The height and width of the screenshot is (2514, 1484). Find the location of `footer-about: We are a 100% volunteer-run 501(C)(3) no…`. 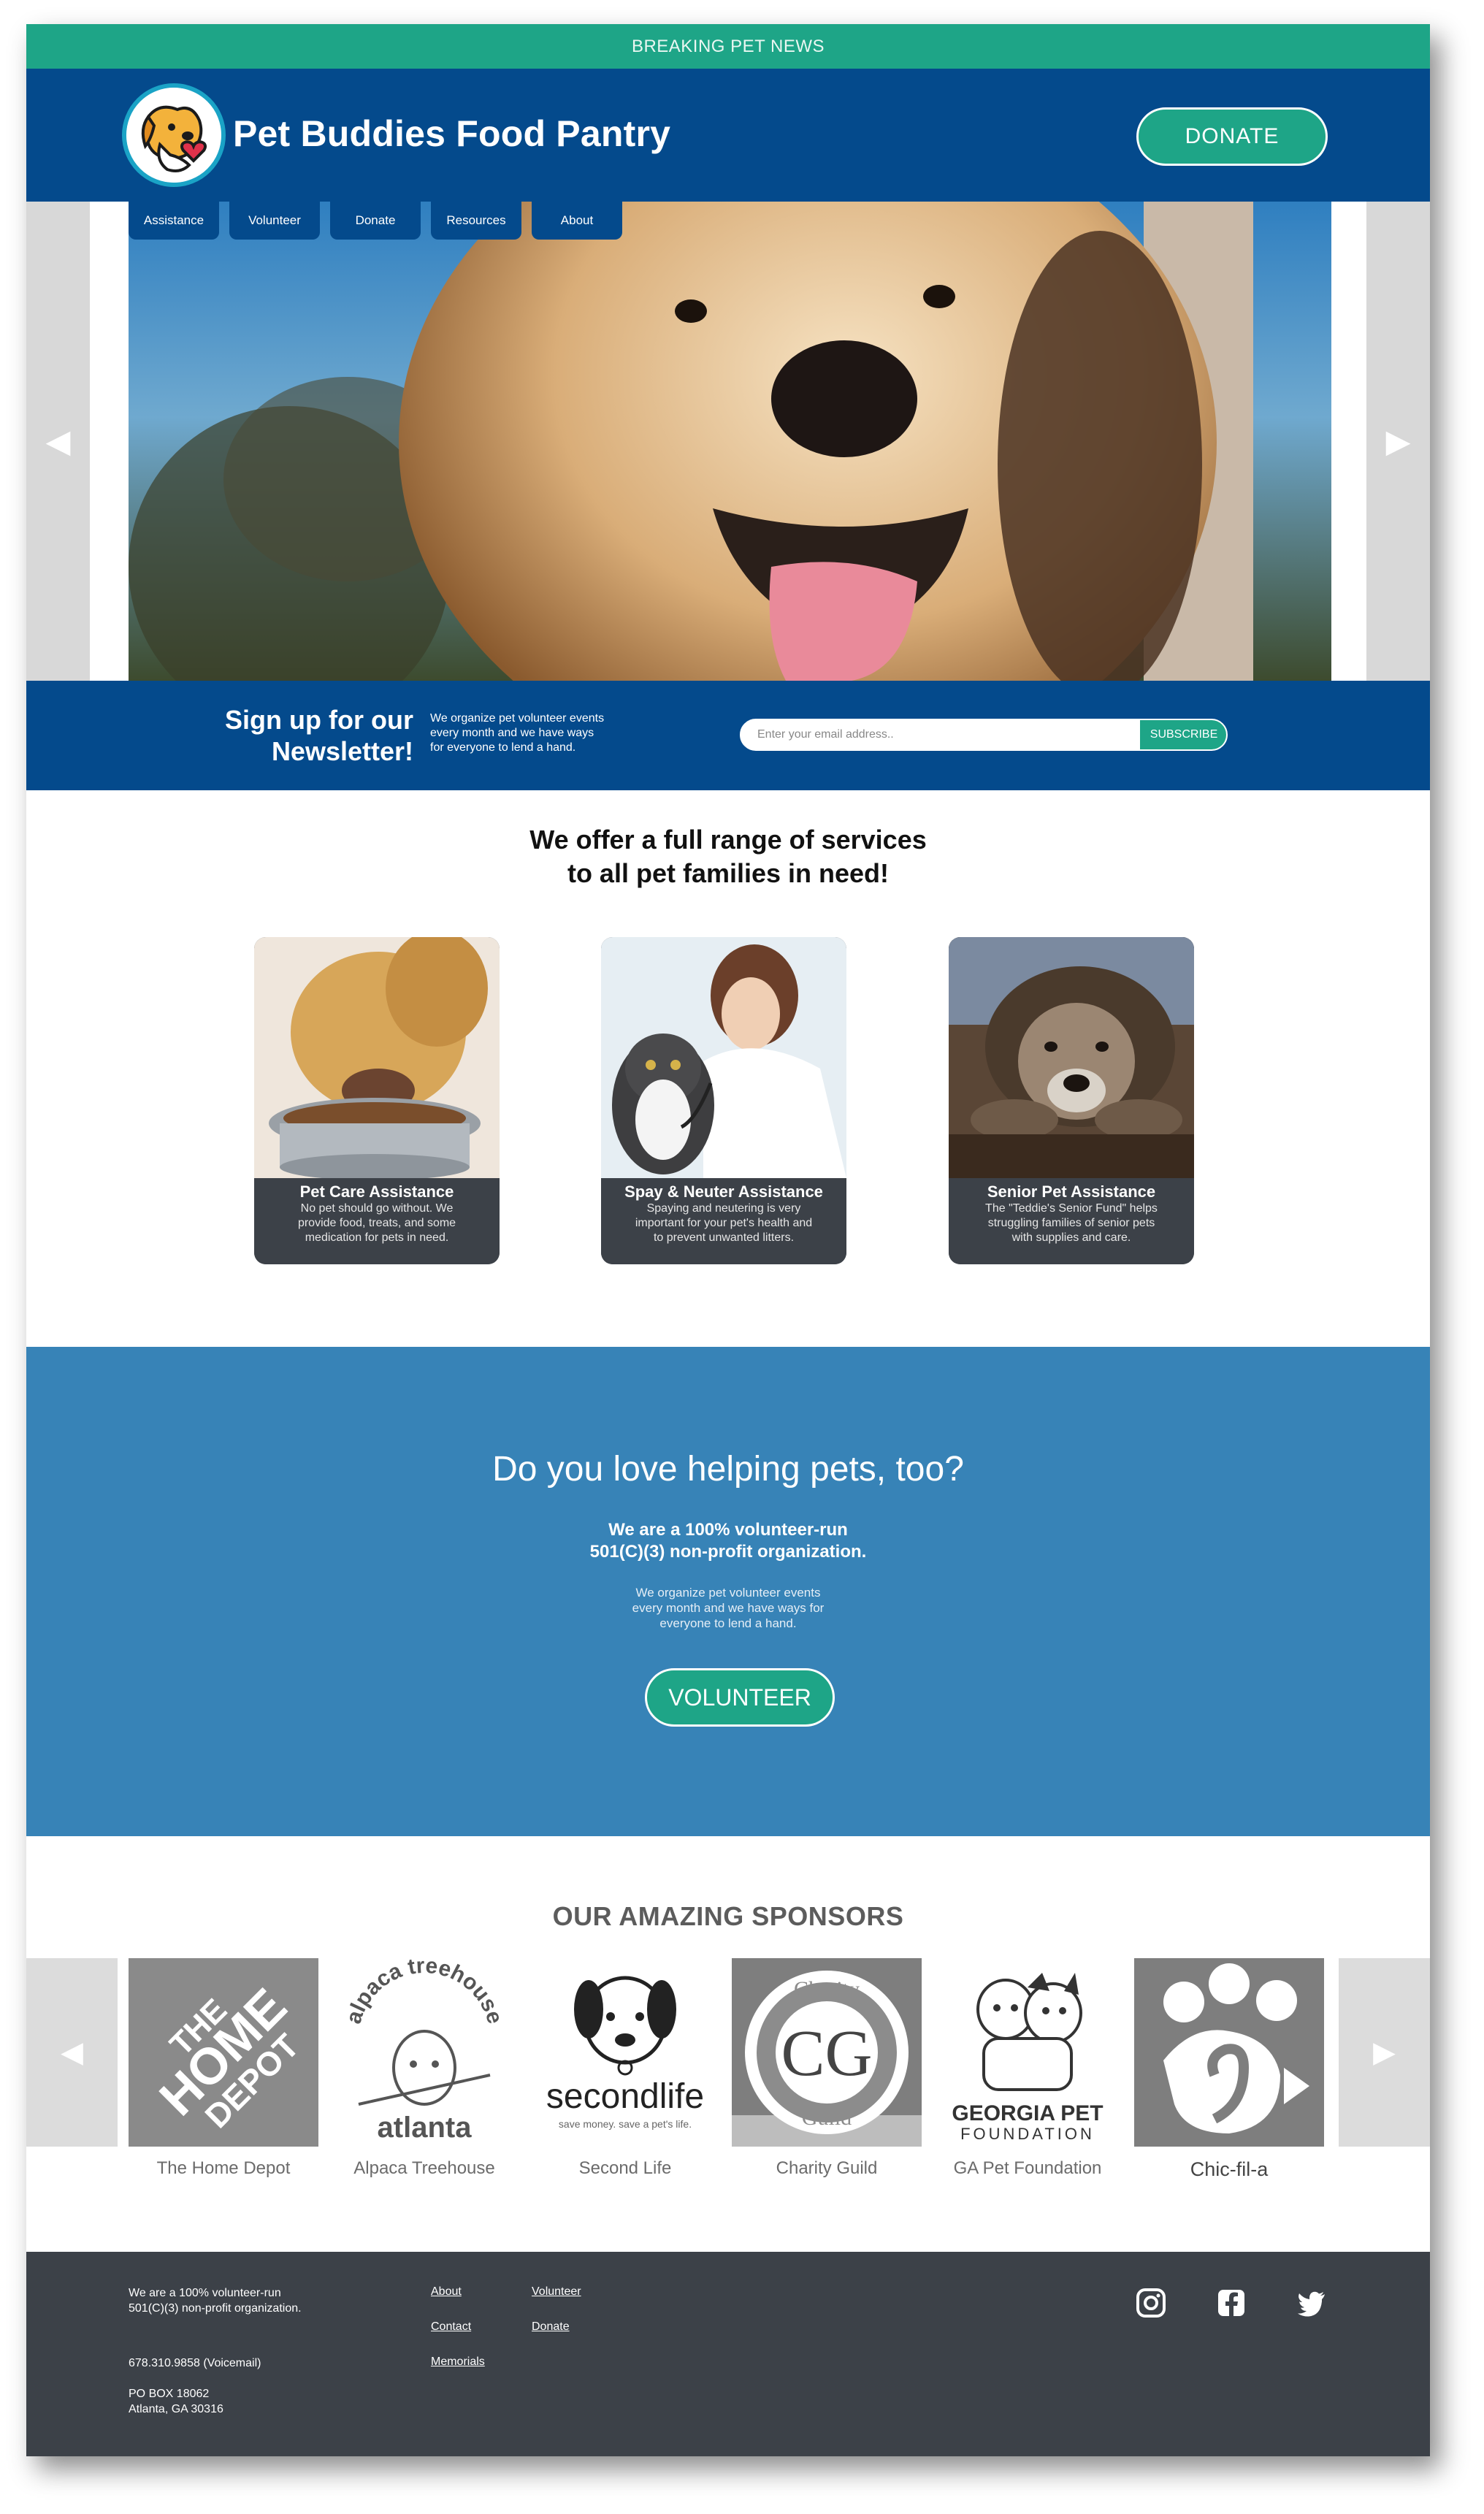

footer-about: We are a 100% volunteer-run 501(C)(3) no… is located at coordinates (216, 2300).